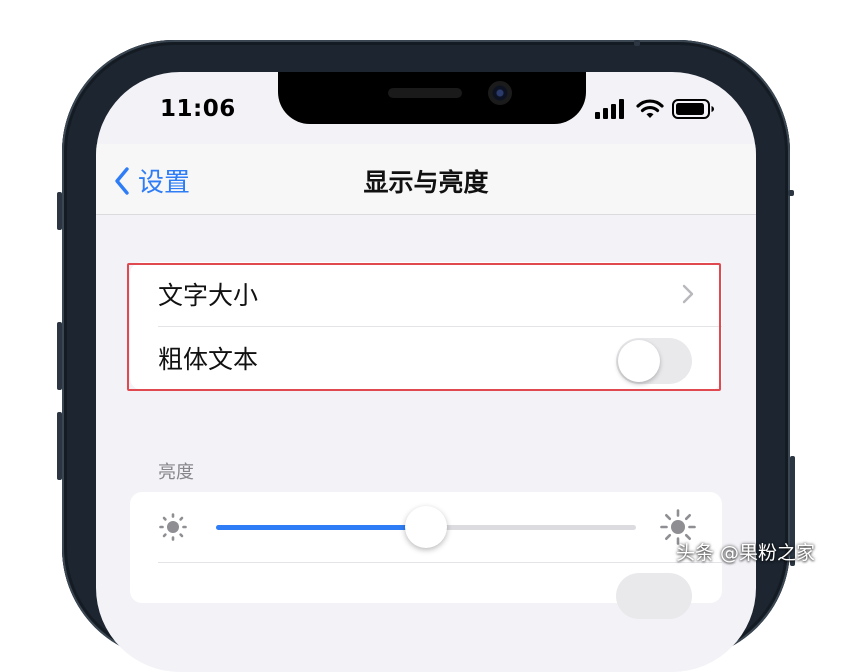 The height and width of the screenshot is (672, 853). I want to click on bold-text-label: 粗体文本, so click(208, 359).